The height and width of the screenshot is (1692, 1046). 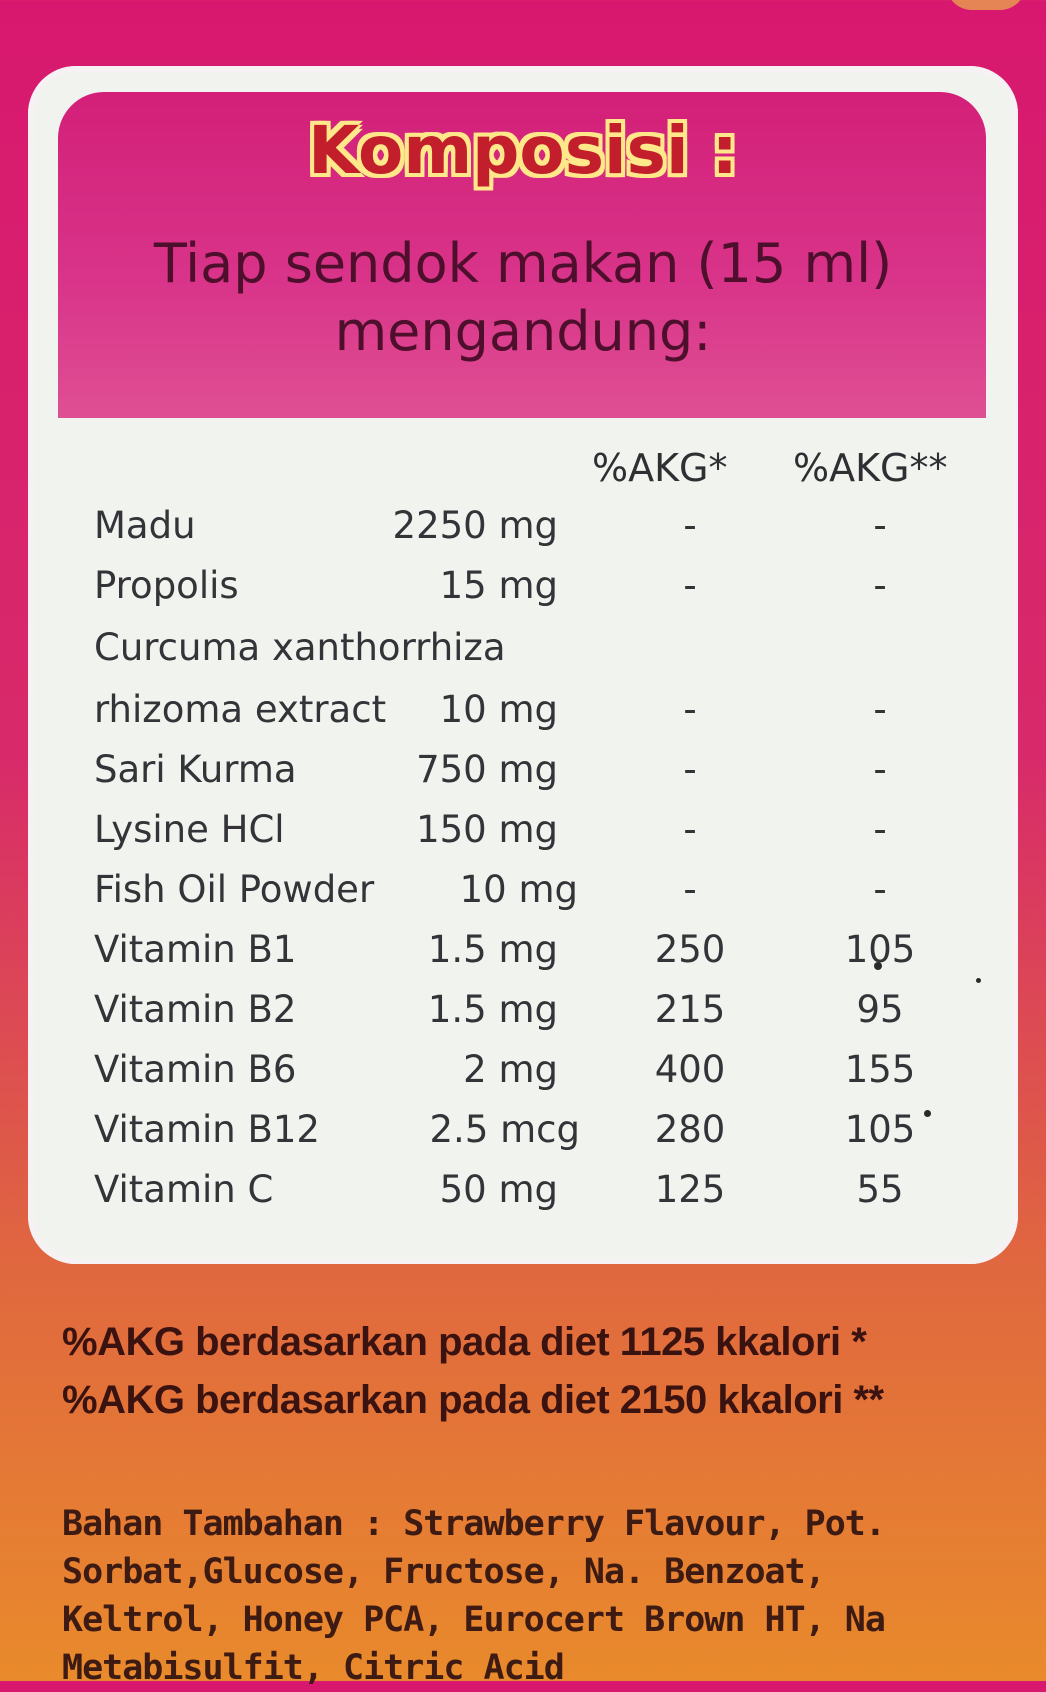 I want to click on akg2-value: 155, so click(x=880, y=1069).